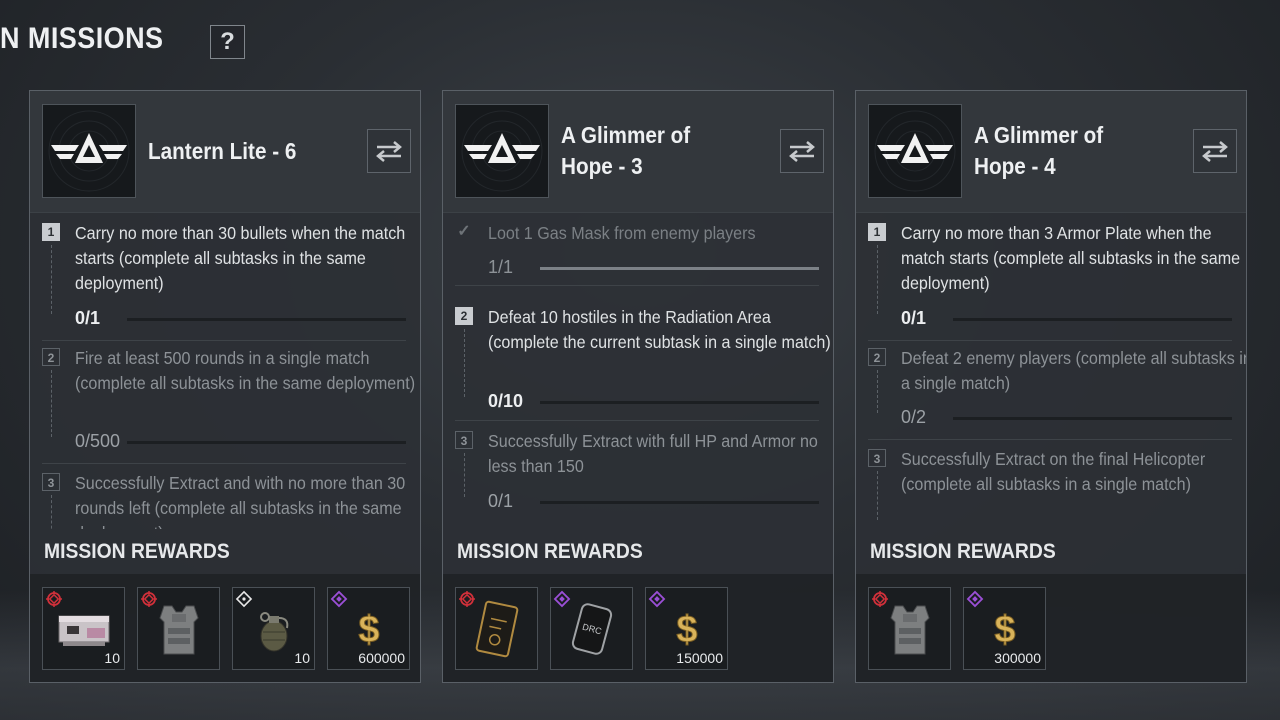 The width and height of the screenshot is (1280, 720). I want to click on reward-slot: $150000, so click(686, 628).